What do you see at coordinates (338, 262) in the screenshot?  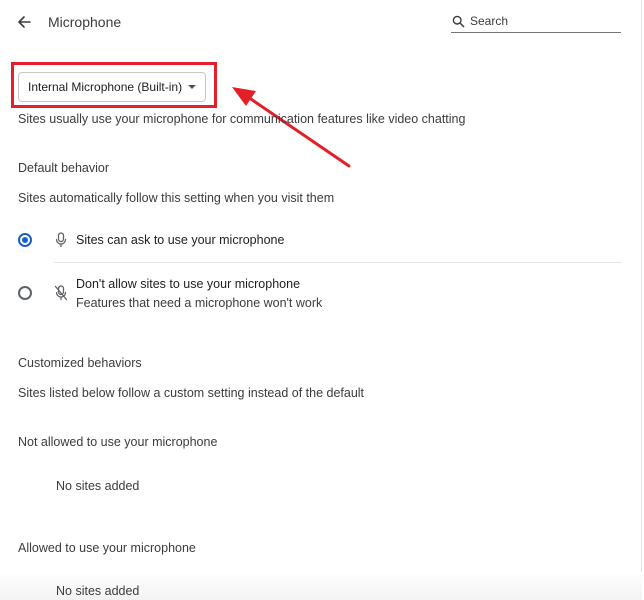 I see `option-divider` at bounding box center [338, 262].